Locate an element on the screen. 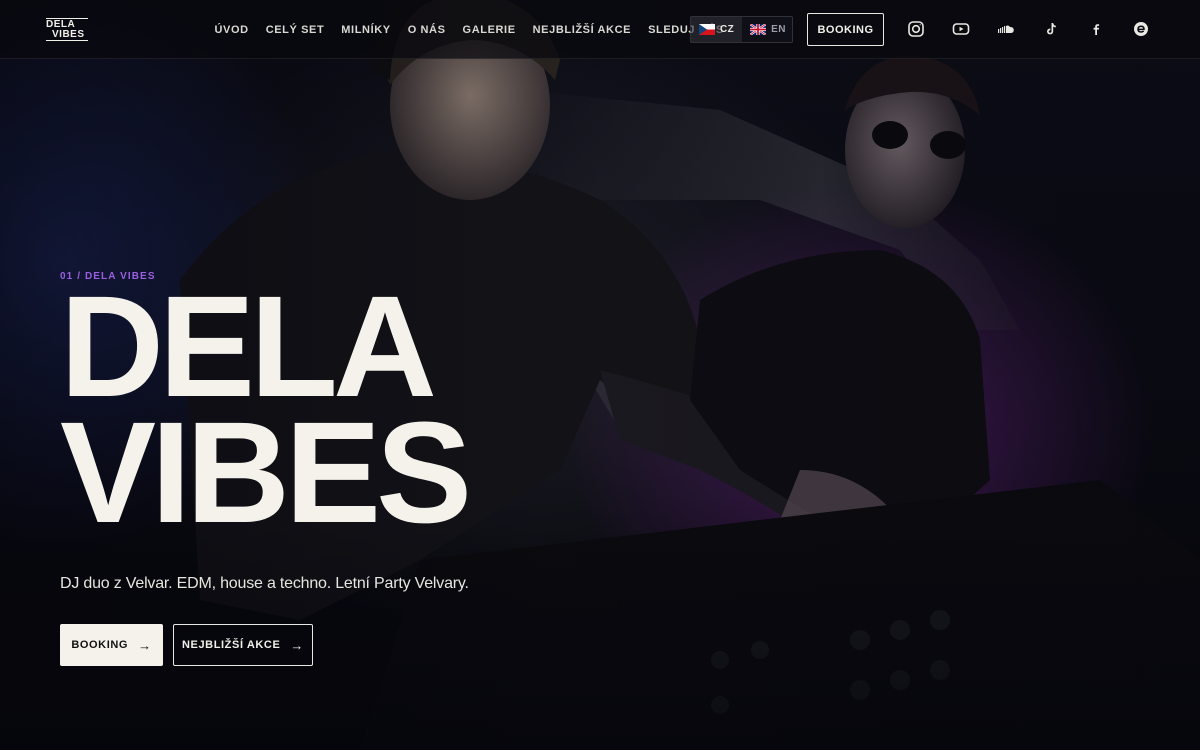 The image size is (1200, 750). header-booking-button: BOOKING is located at coordinates (845, 29).